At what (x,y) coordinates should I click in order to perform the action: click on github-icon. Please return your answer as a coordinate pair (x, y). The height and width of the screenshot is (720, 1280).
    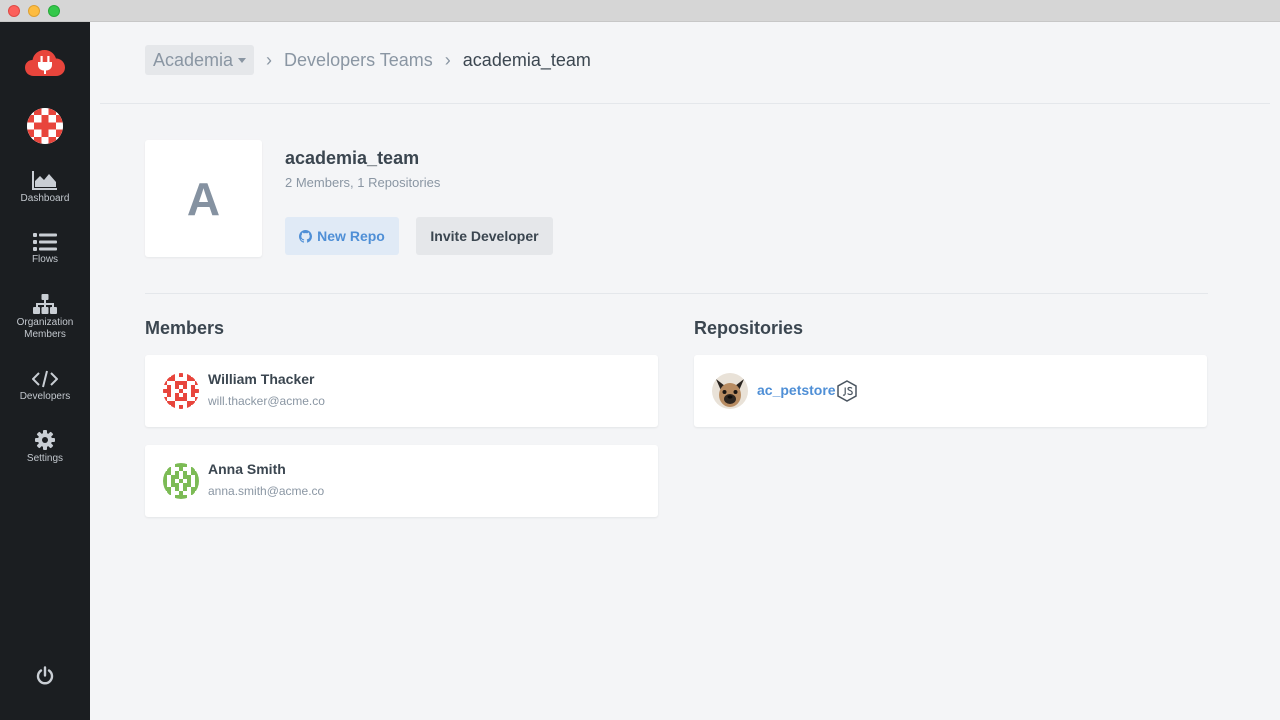
    Looking at the image, I should click on (306, 236).